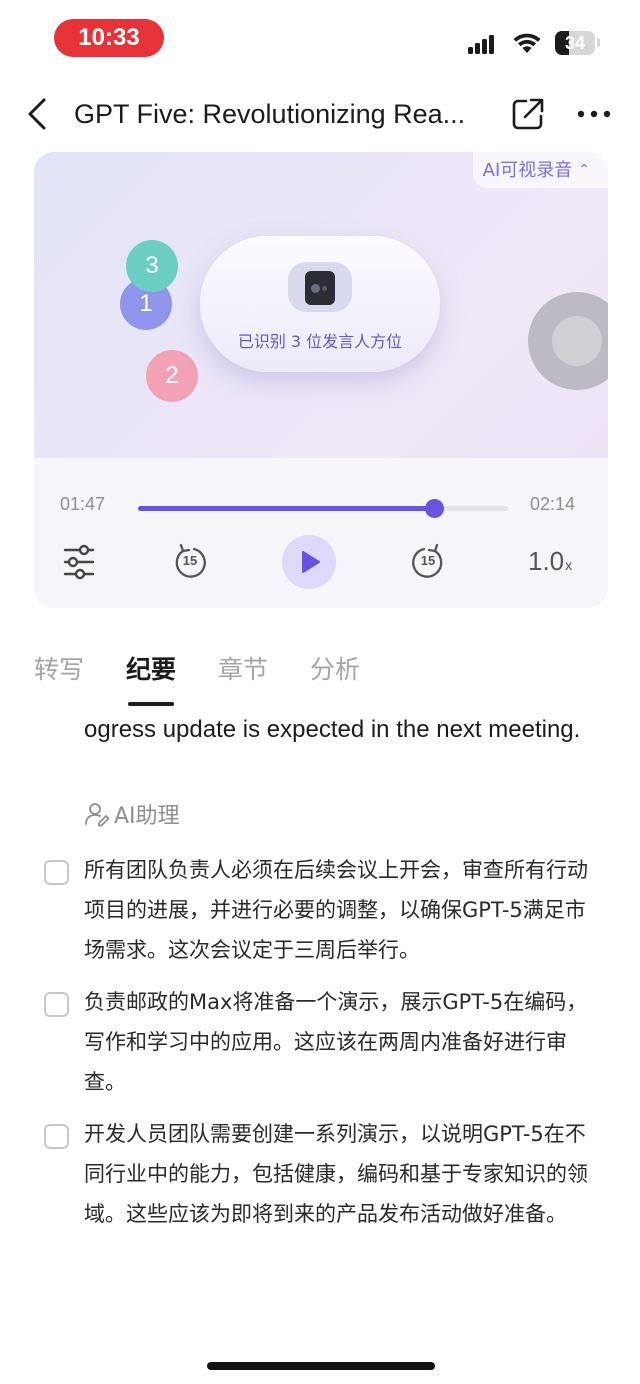 The image size is (640, 1384). I want to click on rewind-seconds: 15, so click(190, 560).